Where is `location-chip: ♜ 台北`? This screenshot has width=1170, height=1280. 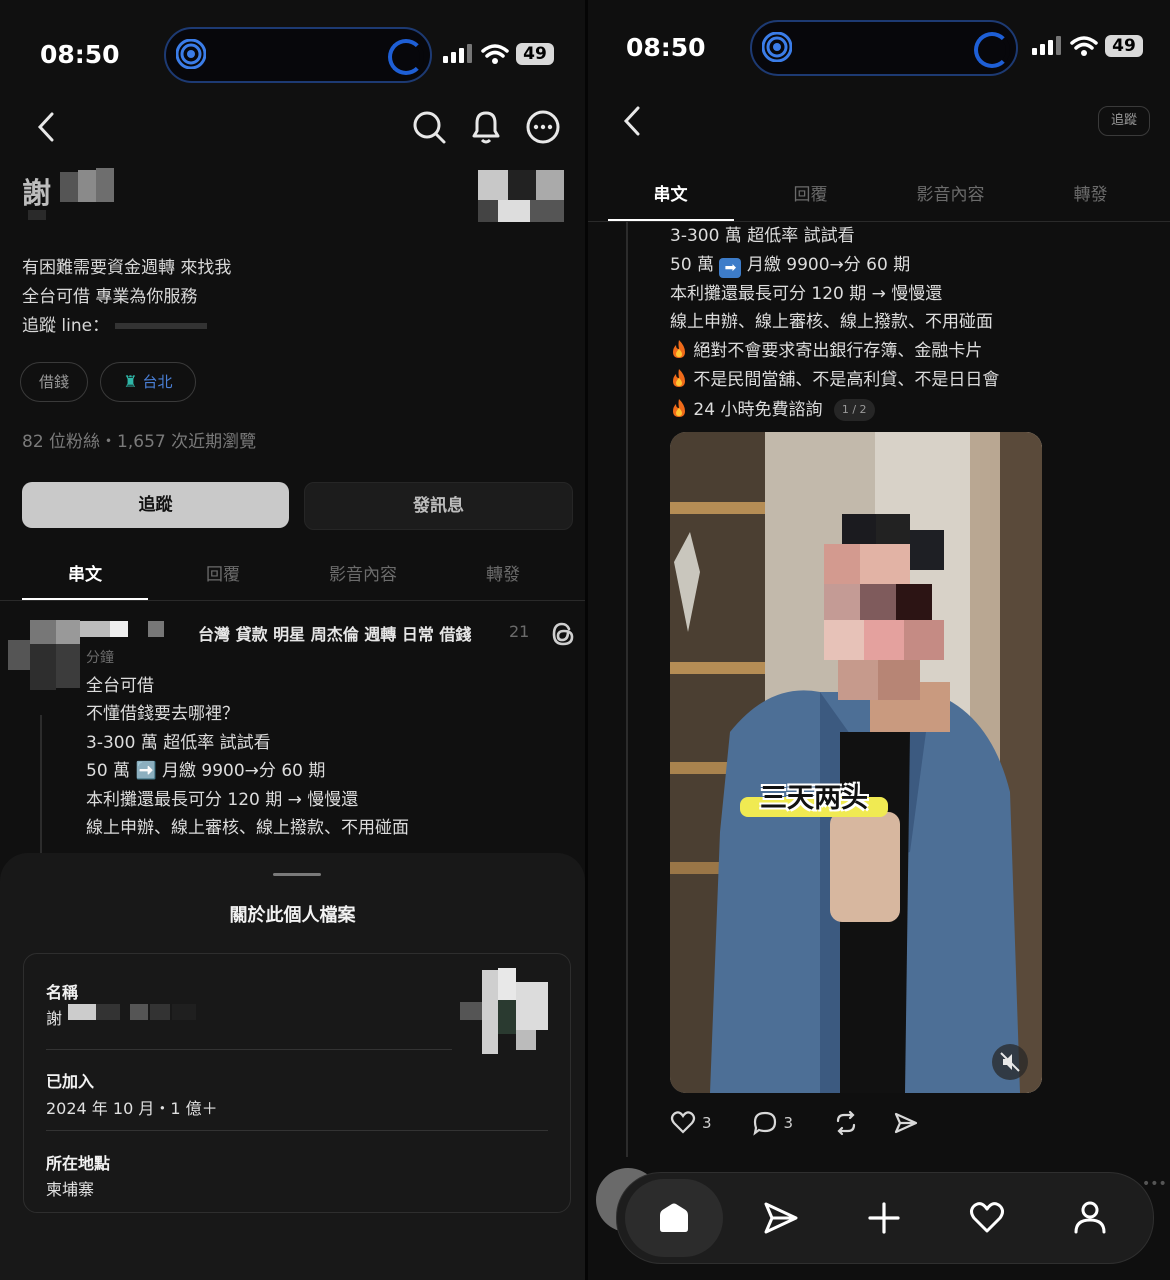 location-chip: ♜ 台北 is located at coordinates (148, 382).